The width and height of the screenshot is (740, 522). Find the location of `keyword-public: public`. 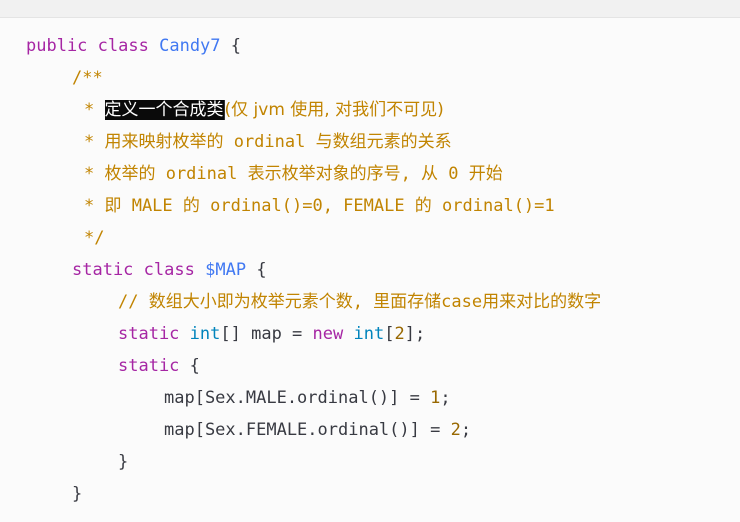

keyword-public: public is located at coordinates (57, 46).